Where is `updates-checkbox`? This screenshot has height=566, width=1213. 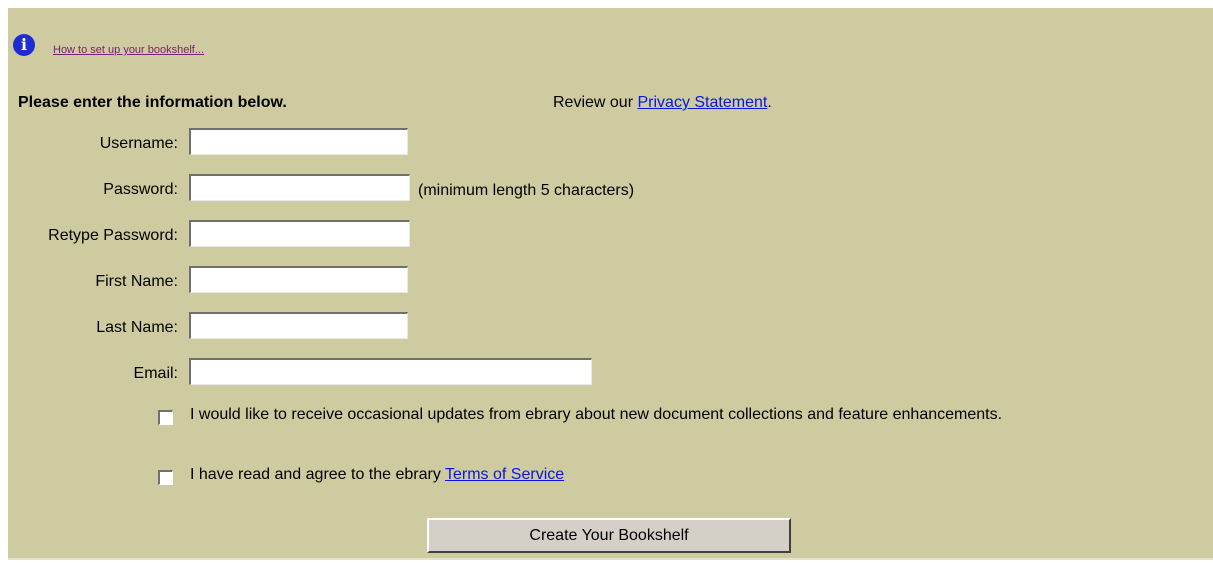 updates-checkbox is located at coordinates (165, 417).